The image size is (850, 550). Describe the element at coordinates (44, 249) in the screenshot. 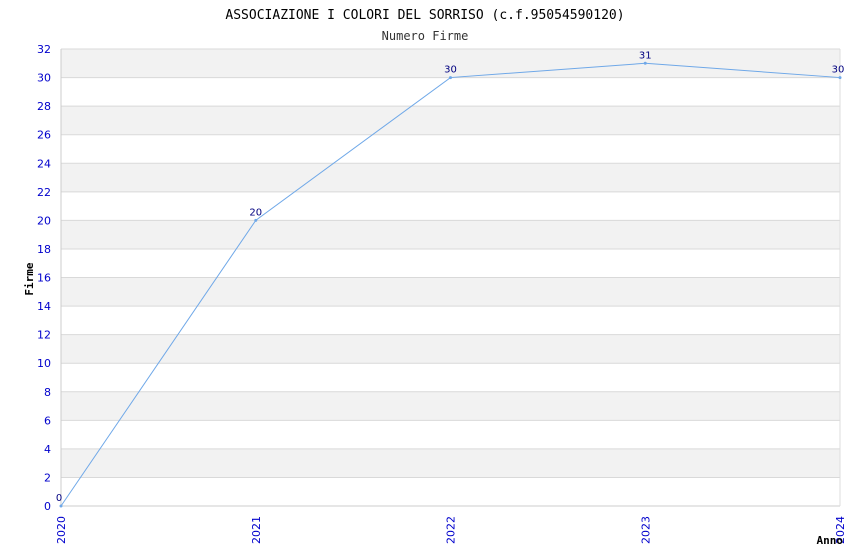

I see `y-tick-label: 18` at that location.